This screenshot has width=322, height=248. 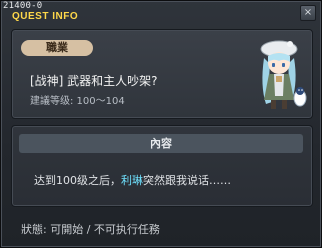 What do you see at coordinates (77, 101) in the screenshot?
I see `quest-level: 建議等级: 100～104` at bounding box center [77, 101].